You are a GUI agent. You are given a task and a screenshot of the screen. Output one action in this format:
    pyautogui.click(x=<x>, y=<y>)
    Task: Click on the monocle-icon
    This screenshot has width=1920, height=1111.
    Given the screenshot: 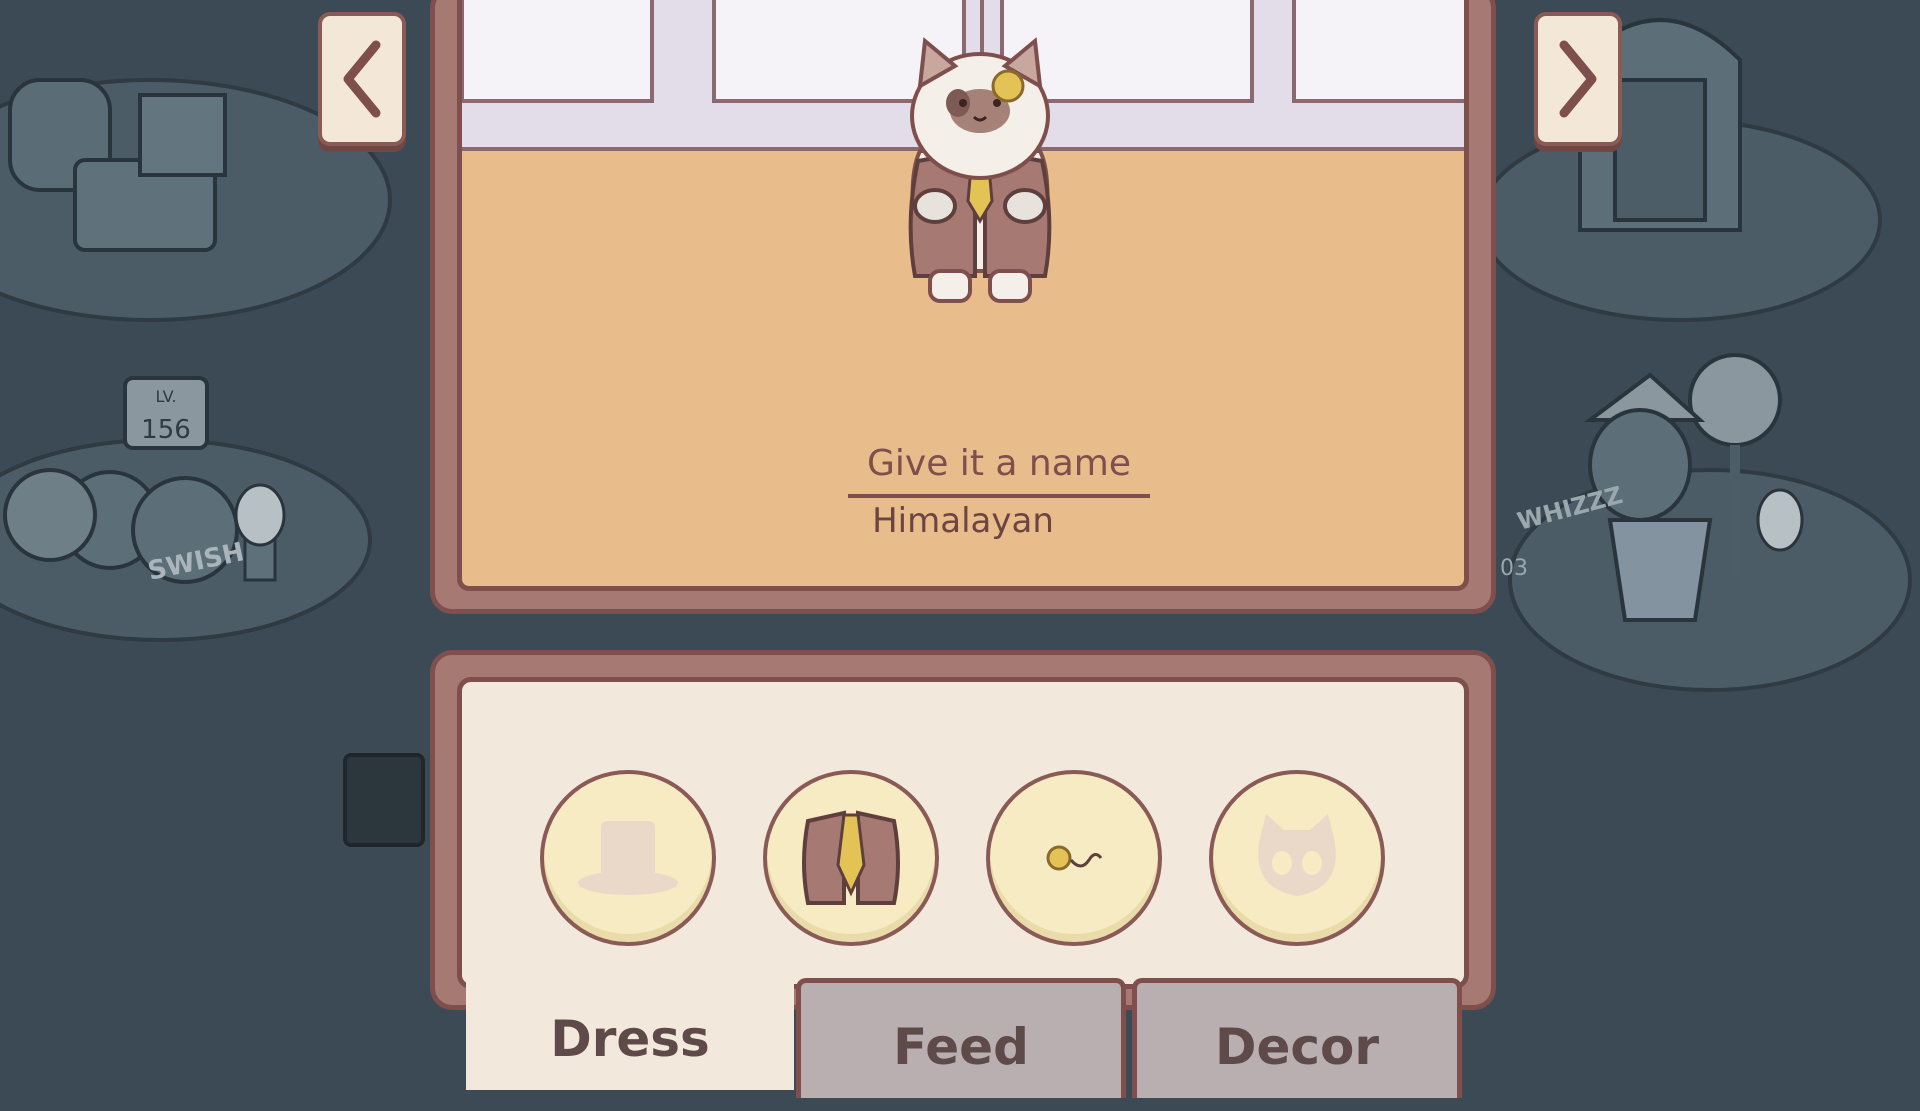 What is the action you would take?
    pyautogui.click(x=1074, y=858)
    